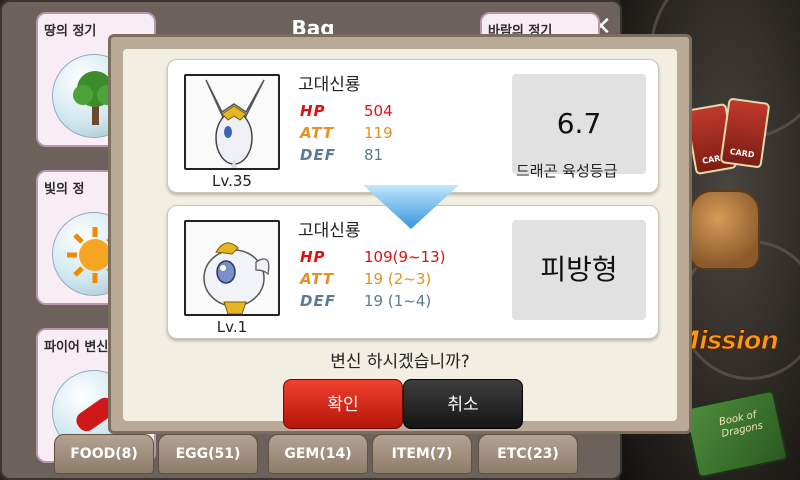 The image size is (800, 480). Describe the element at coordinates (725, 230) in the screenshot. I see `backpack-icon` at that location.